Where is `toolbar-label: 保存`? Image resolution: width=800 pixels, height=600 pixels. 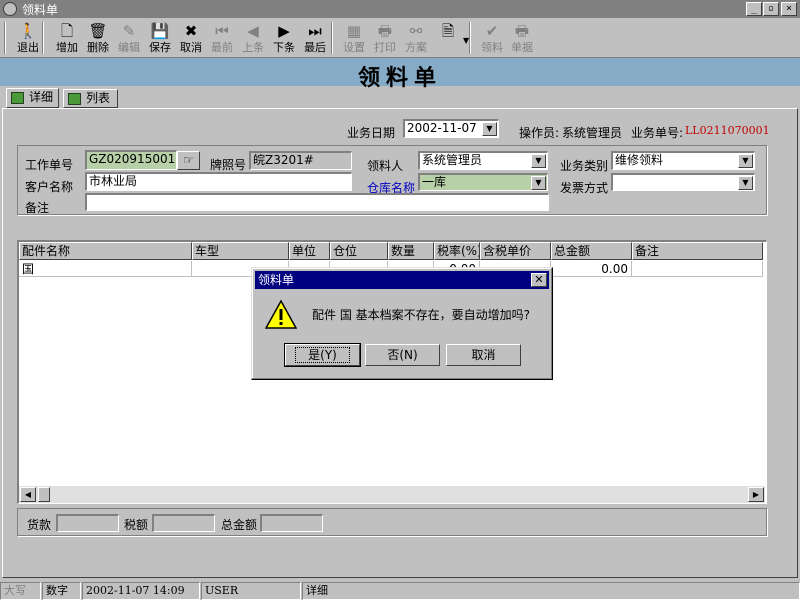
toolbar-label: 保存 is located at coordinates (160, 47).